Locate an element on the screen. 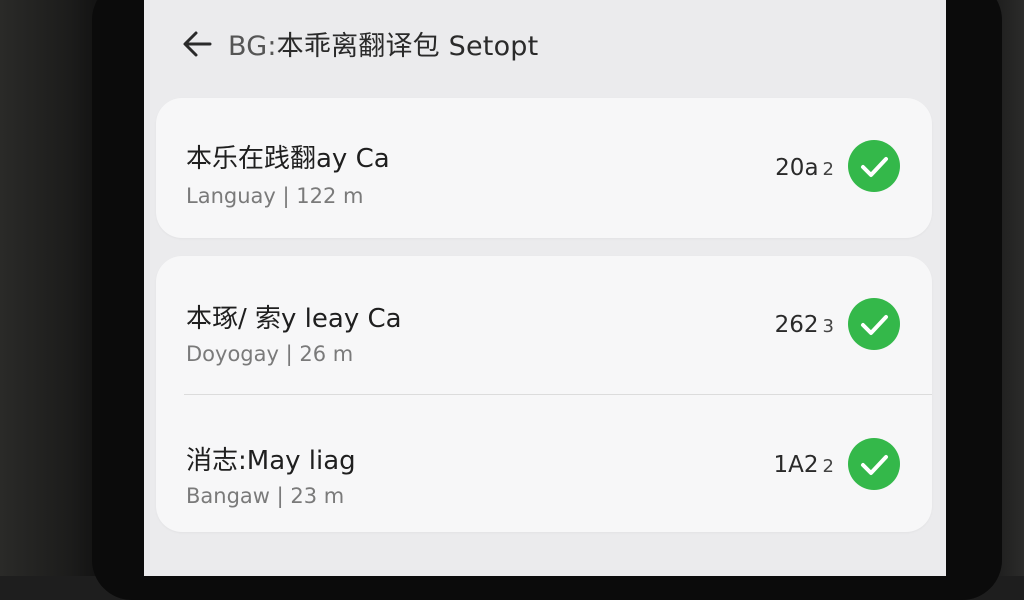  pack-subtitle: Languay | 122 m is located at coordinates (275, 196).